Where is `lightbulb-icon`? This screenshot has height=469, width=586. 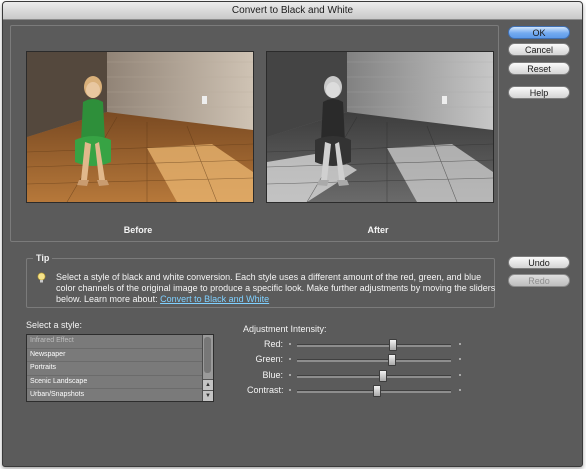
lightbulb-icon is located at coordinates (41, 278).